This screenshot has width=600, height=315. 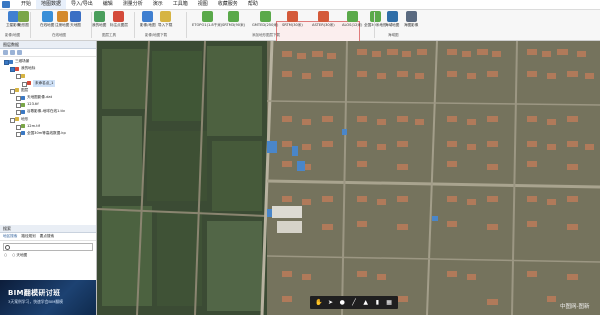 I want to click on ribbon-button-label: 天地图, so click(x=75, y=25).